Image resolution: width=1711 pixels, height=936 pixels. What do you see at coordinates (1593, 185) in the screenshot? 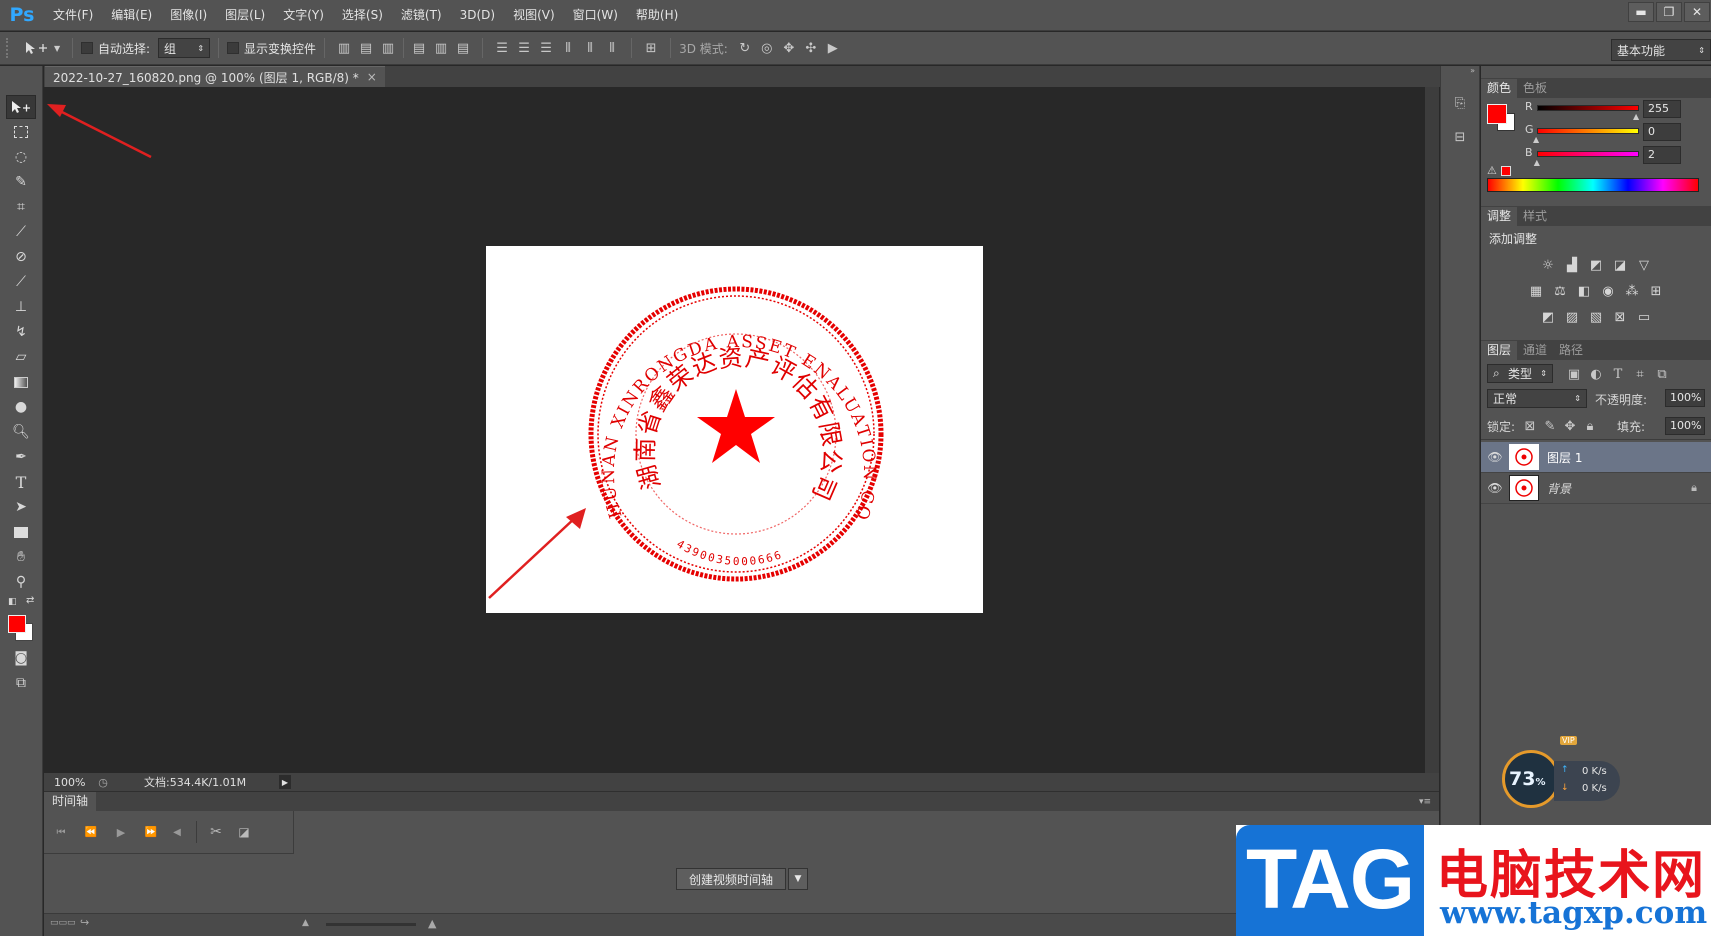
I see `color-spectrum-ramp` at bounding box center [1593, 185].